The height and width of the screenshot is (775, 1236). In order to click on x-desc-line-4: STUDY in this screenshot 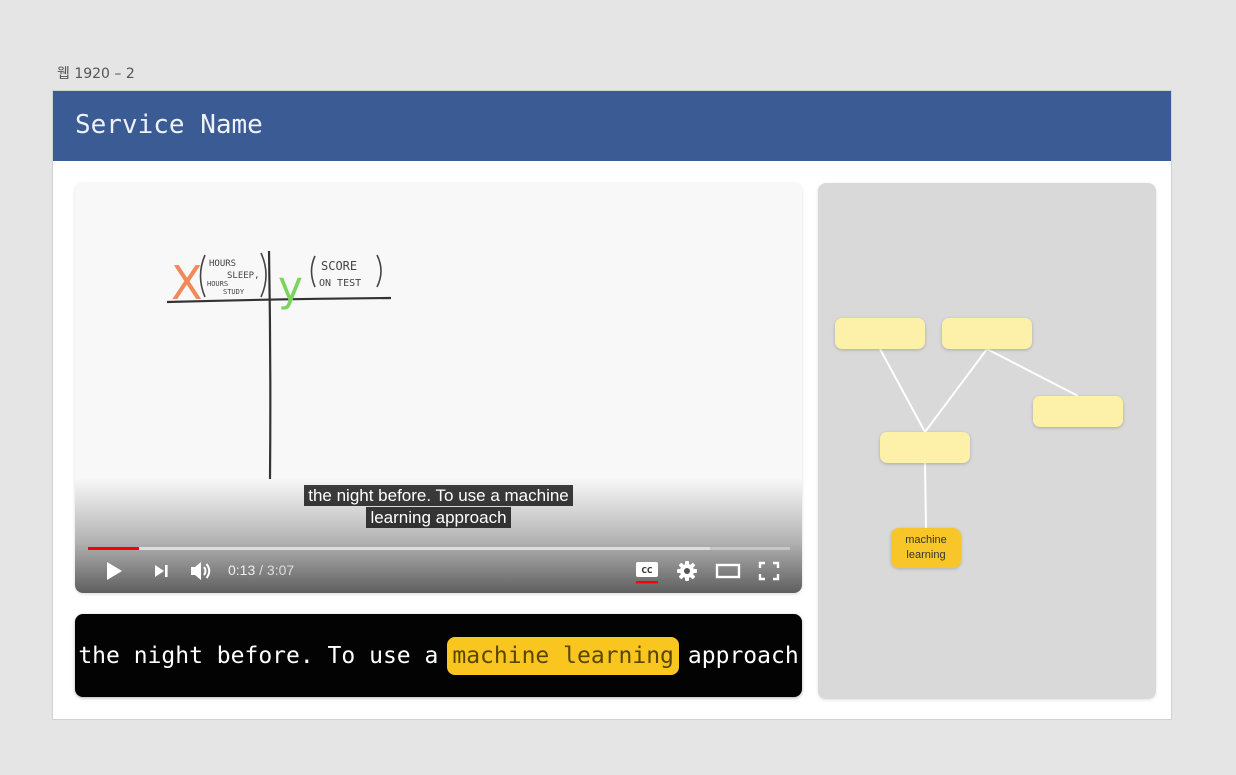, I will do `click(234, 292)`.